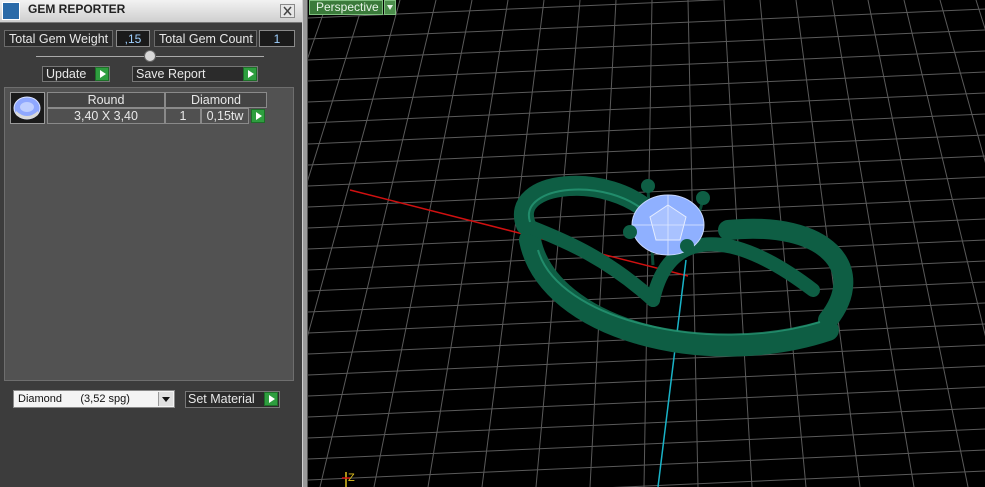 The image size is (985, 487). What do you see at coordinates (77, 9) in the screenshot?
I see `panel-title: GEM REPORTER` at bounding box center [77, 9].